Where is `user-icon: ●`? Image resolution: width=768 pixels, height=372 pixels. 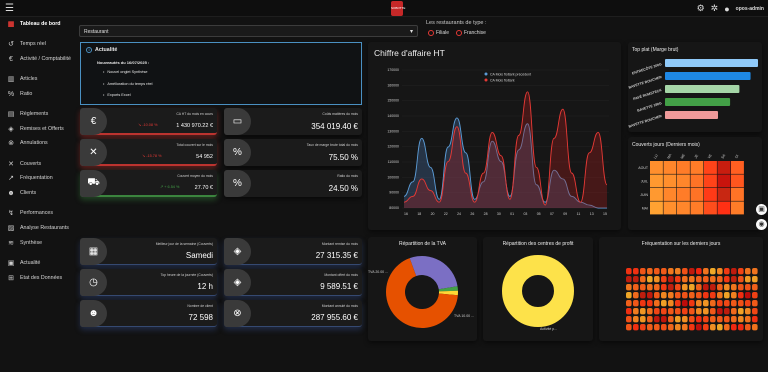
user-icon: ● is located at coordinates (726, 9).